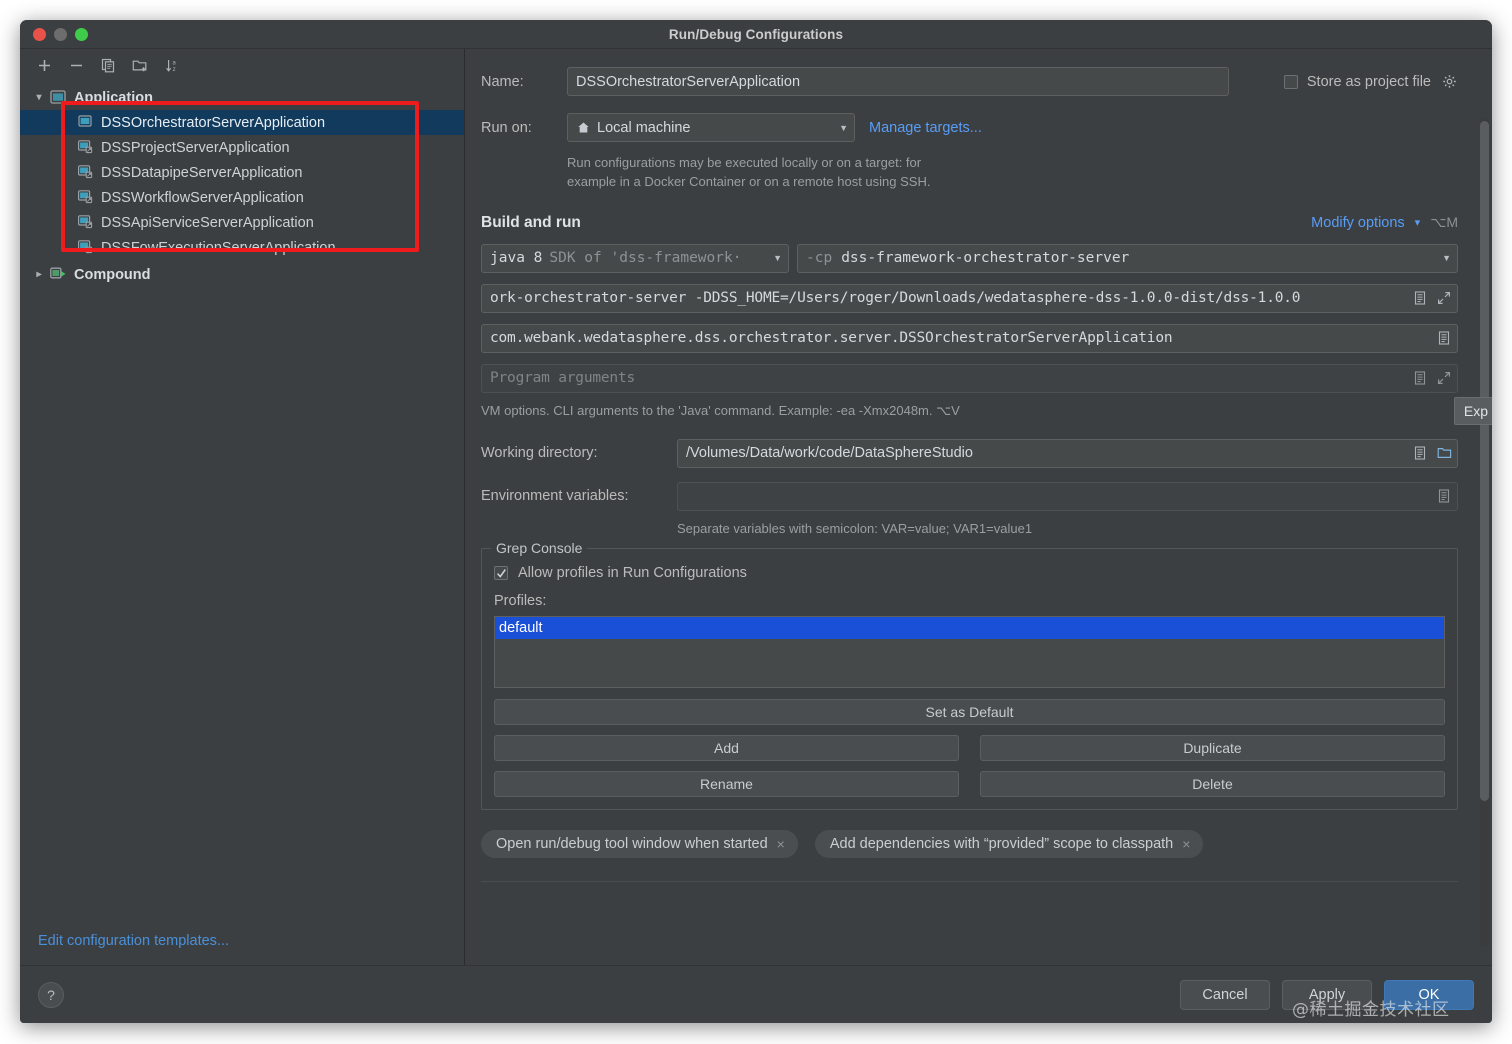 The width and height of the screenshot is (1512, 1044). I want to click on sidebar-item-dssfowexecutionserverapplication: DSSFowExecutionServerApplication, so click(242, 247).